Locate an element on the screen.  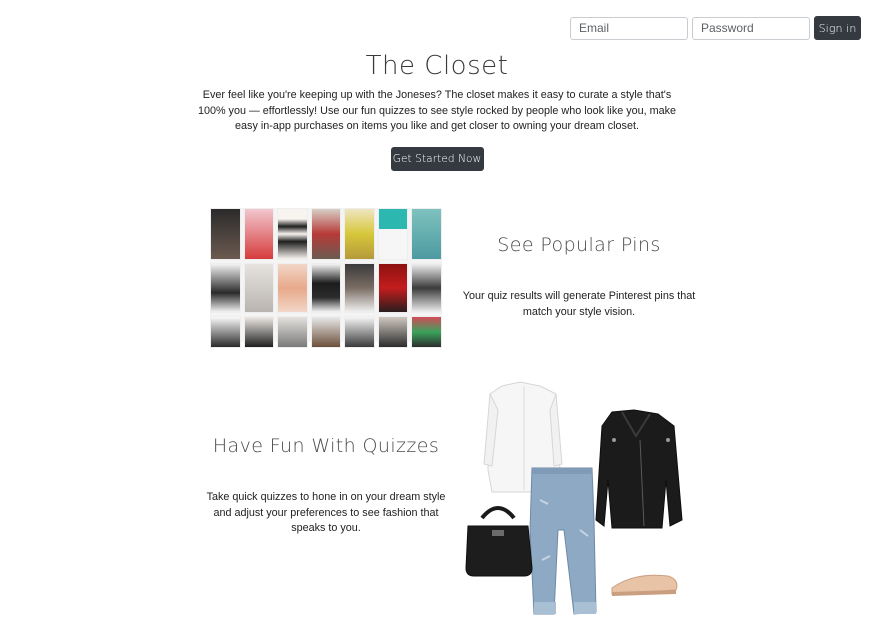
pinterest-pins-image is located at coordinates (326, 278).